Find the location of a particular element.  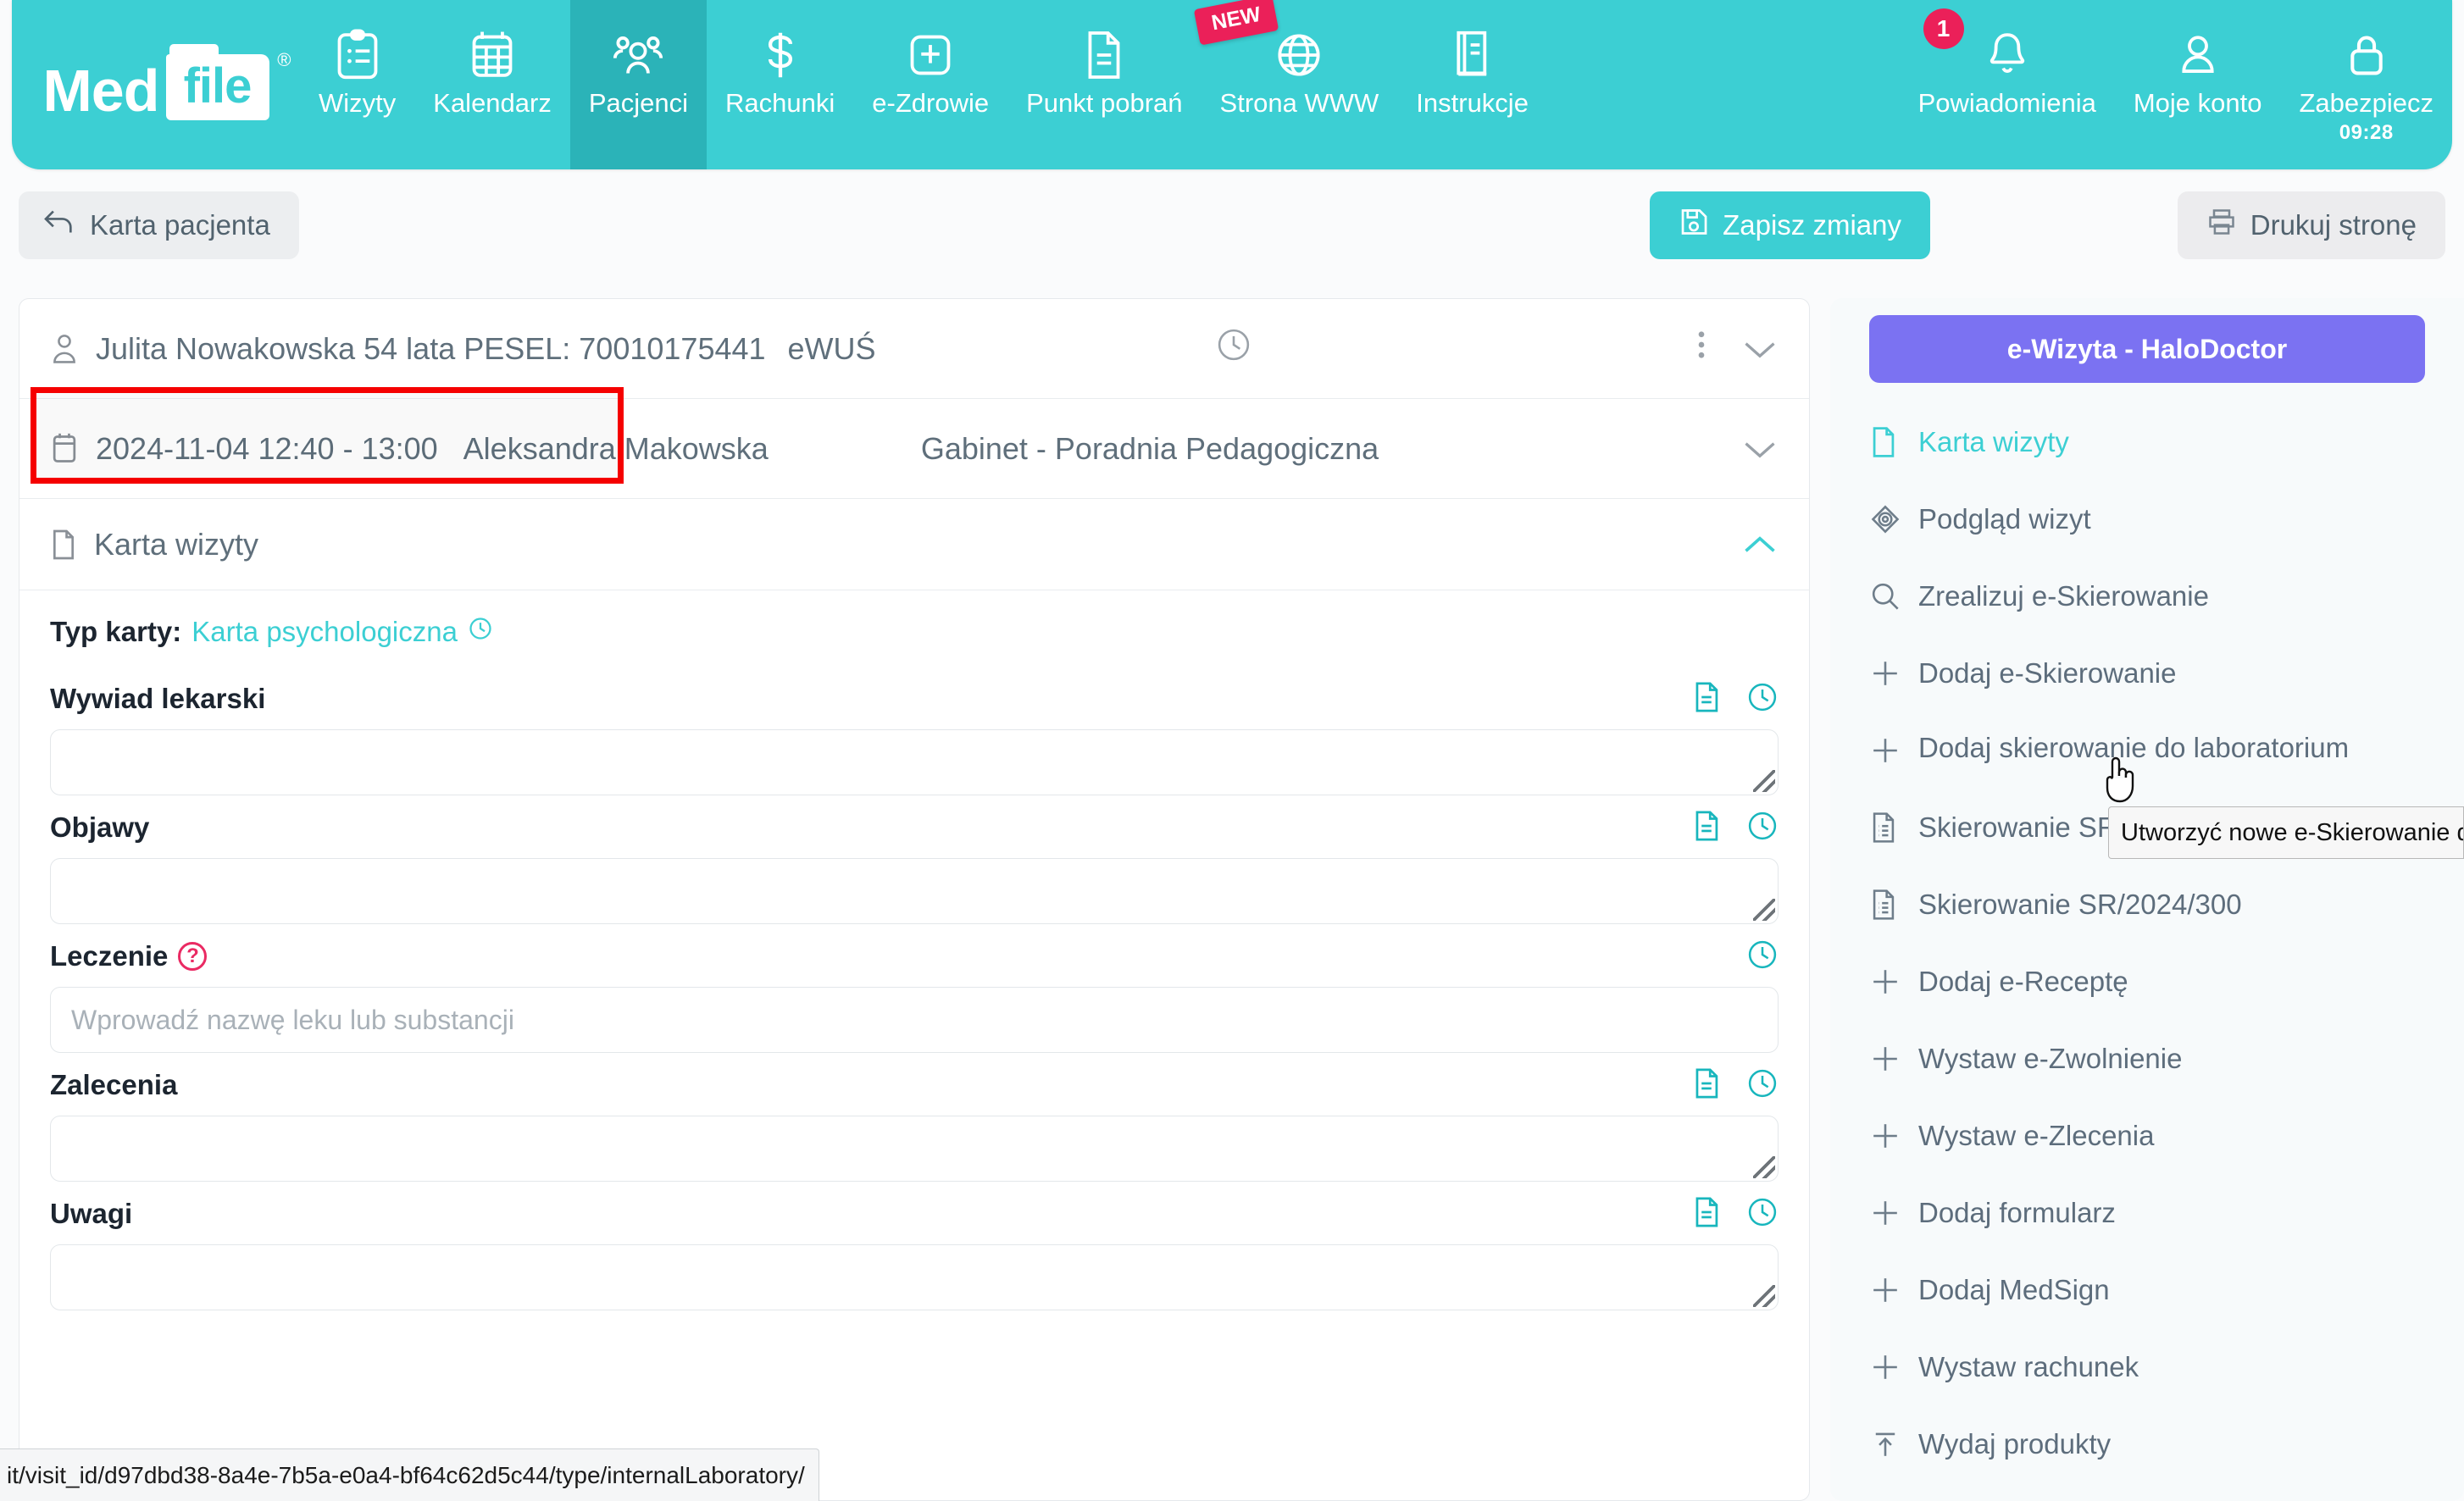

visit-datetime-label: 2024-11-04 12:40 - 13:00 is located at coordinates (267, 448).